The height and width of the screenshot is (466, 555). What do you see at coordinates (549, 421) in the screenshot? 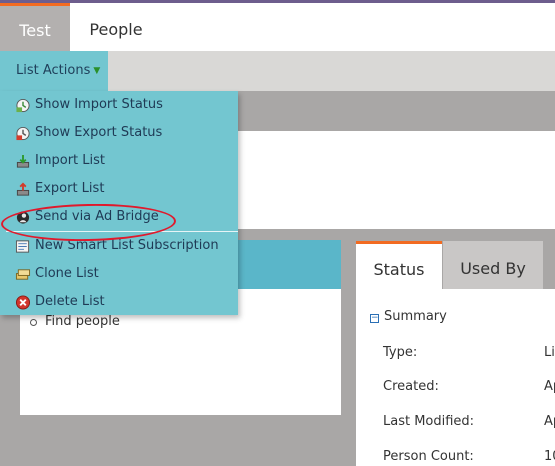
I see `field-value-last-modified: Ap` at bounding box center [549, 421].